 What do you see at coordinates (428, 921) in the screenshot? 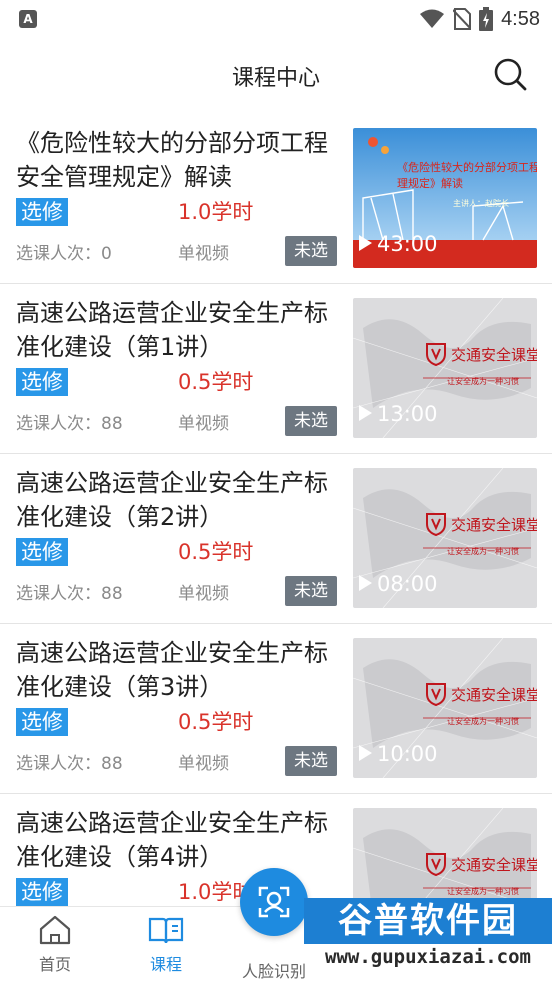
I see `watermark-title: 谷普软件园` at bounding box center [428, 921].